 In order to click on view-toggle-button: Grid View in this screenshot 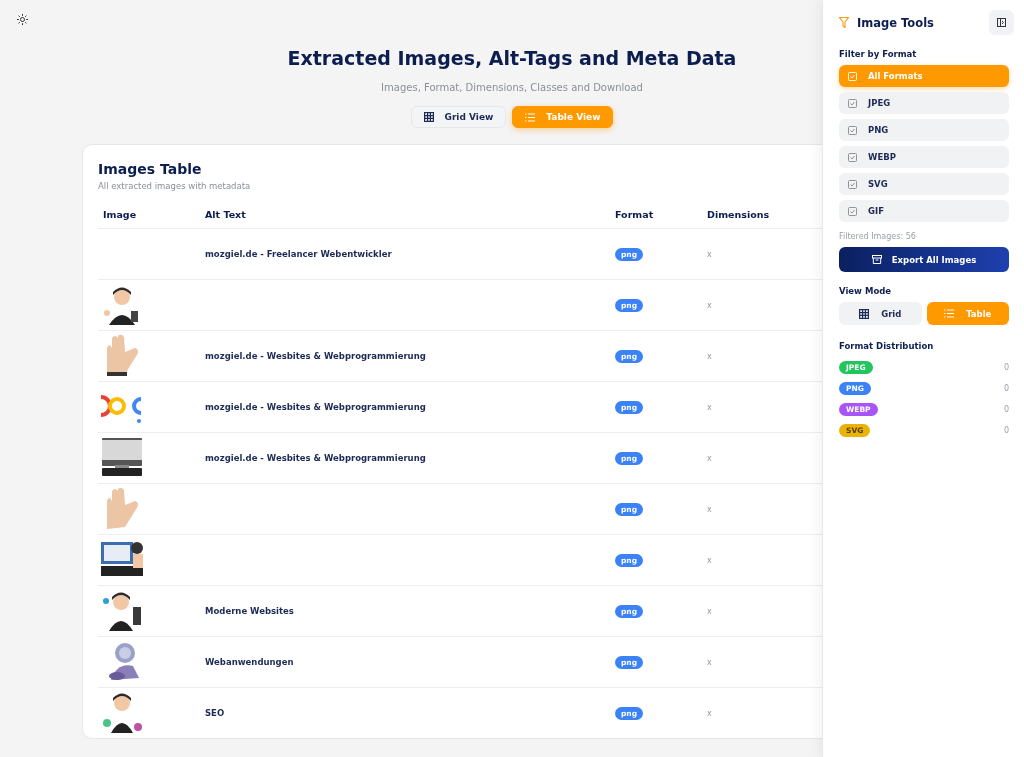, I will do `click(458, 117)`.